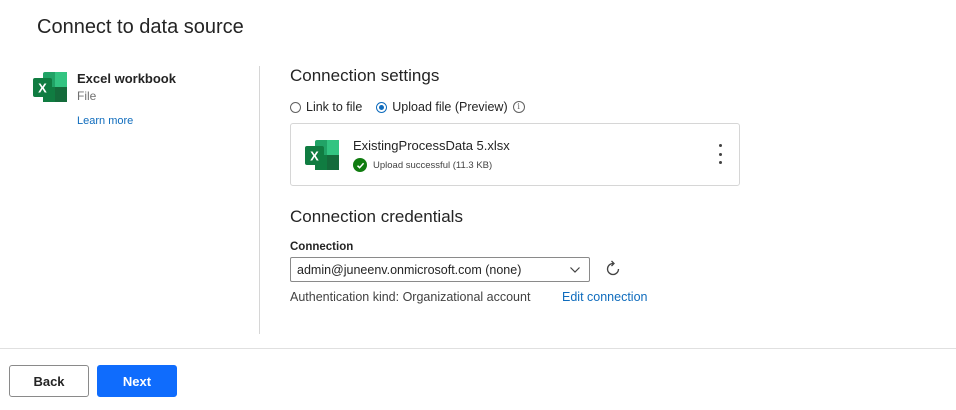  What do you see at coordinates (140, 27) in the screenshot?
I see `page-title: Connect to data source` at bounding box center [140, 27].